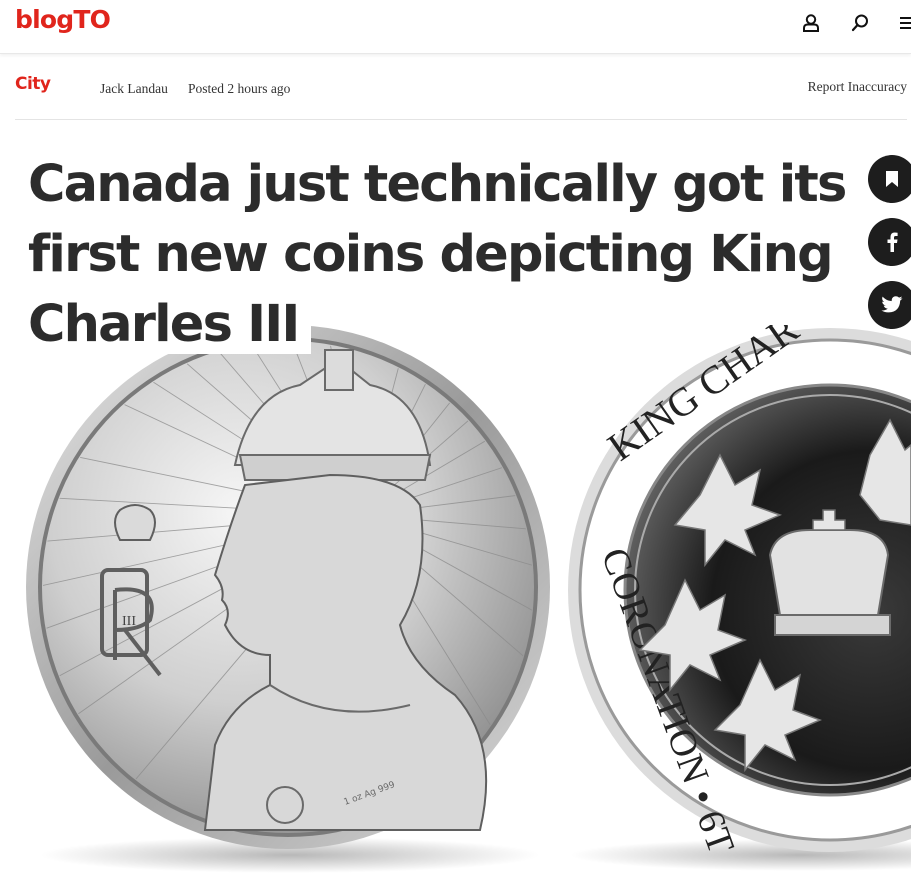 This screenshot has height=873, width=911. I want to click on facebook-icon, so click(892, 242).